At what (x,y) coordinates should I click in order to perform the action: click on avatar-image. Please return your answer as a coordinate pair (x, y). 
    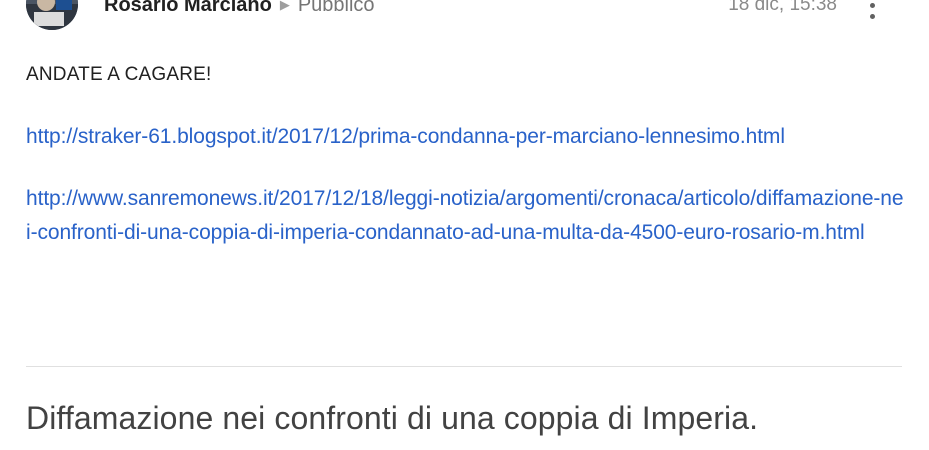
    Looking at the image, I should click on (52, 15).